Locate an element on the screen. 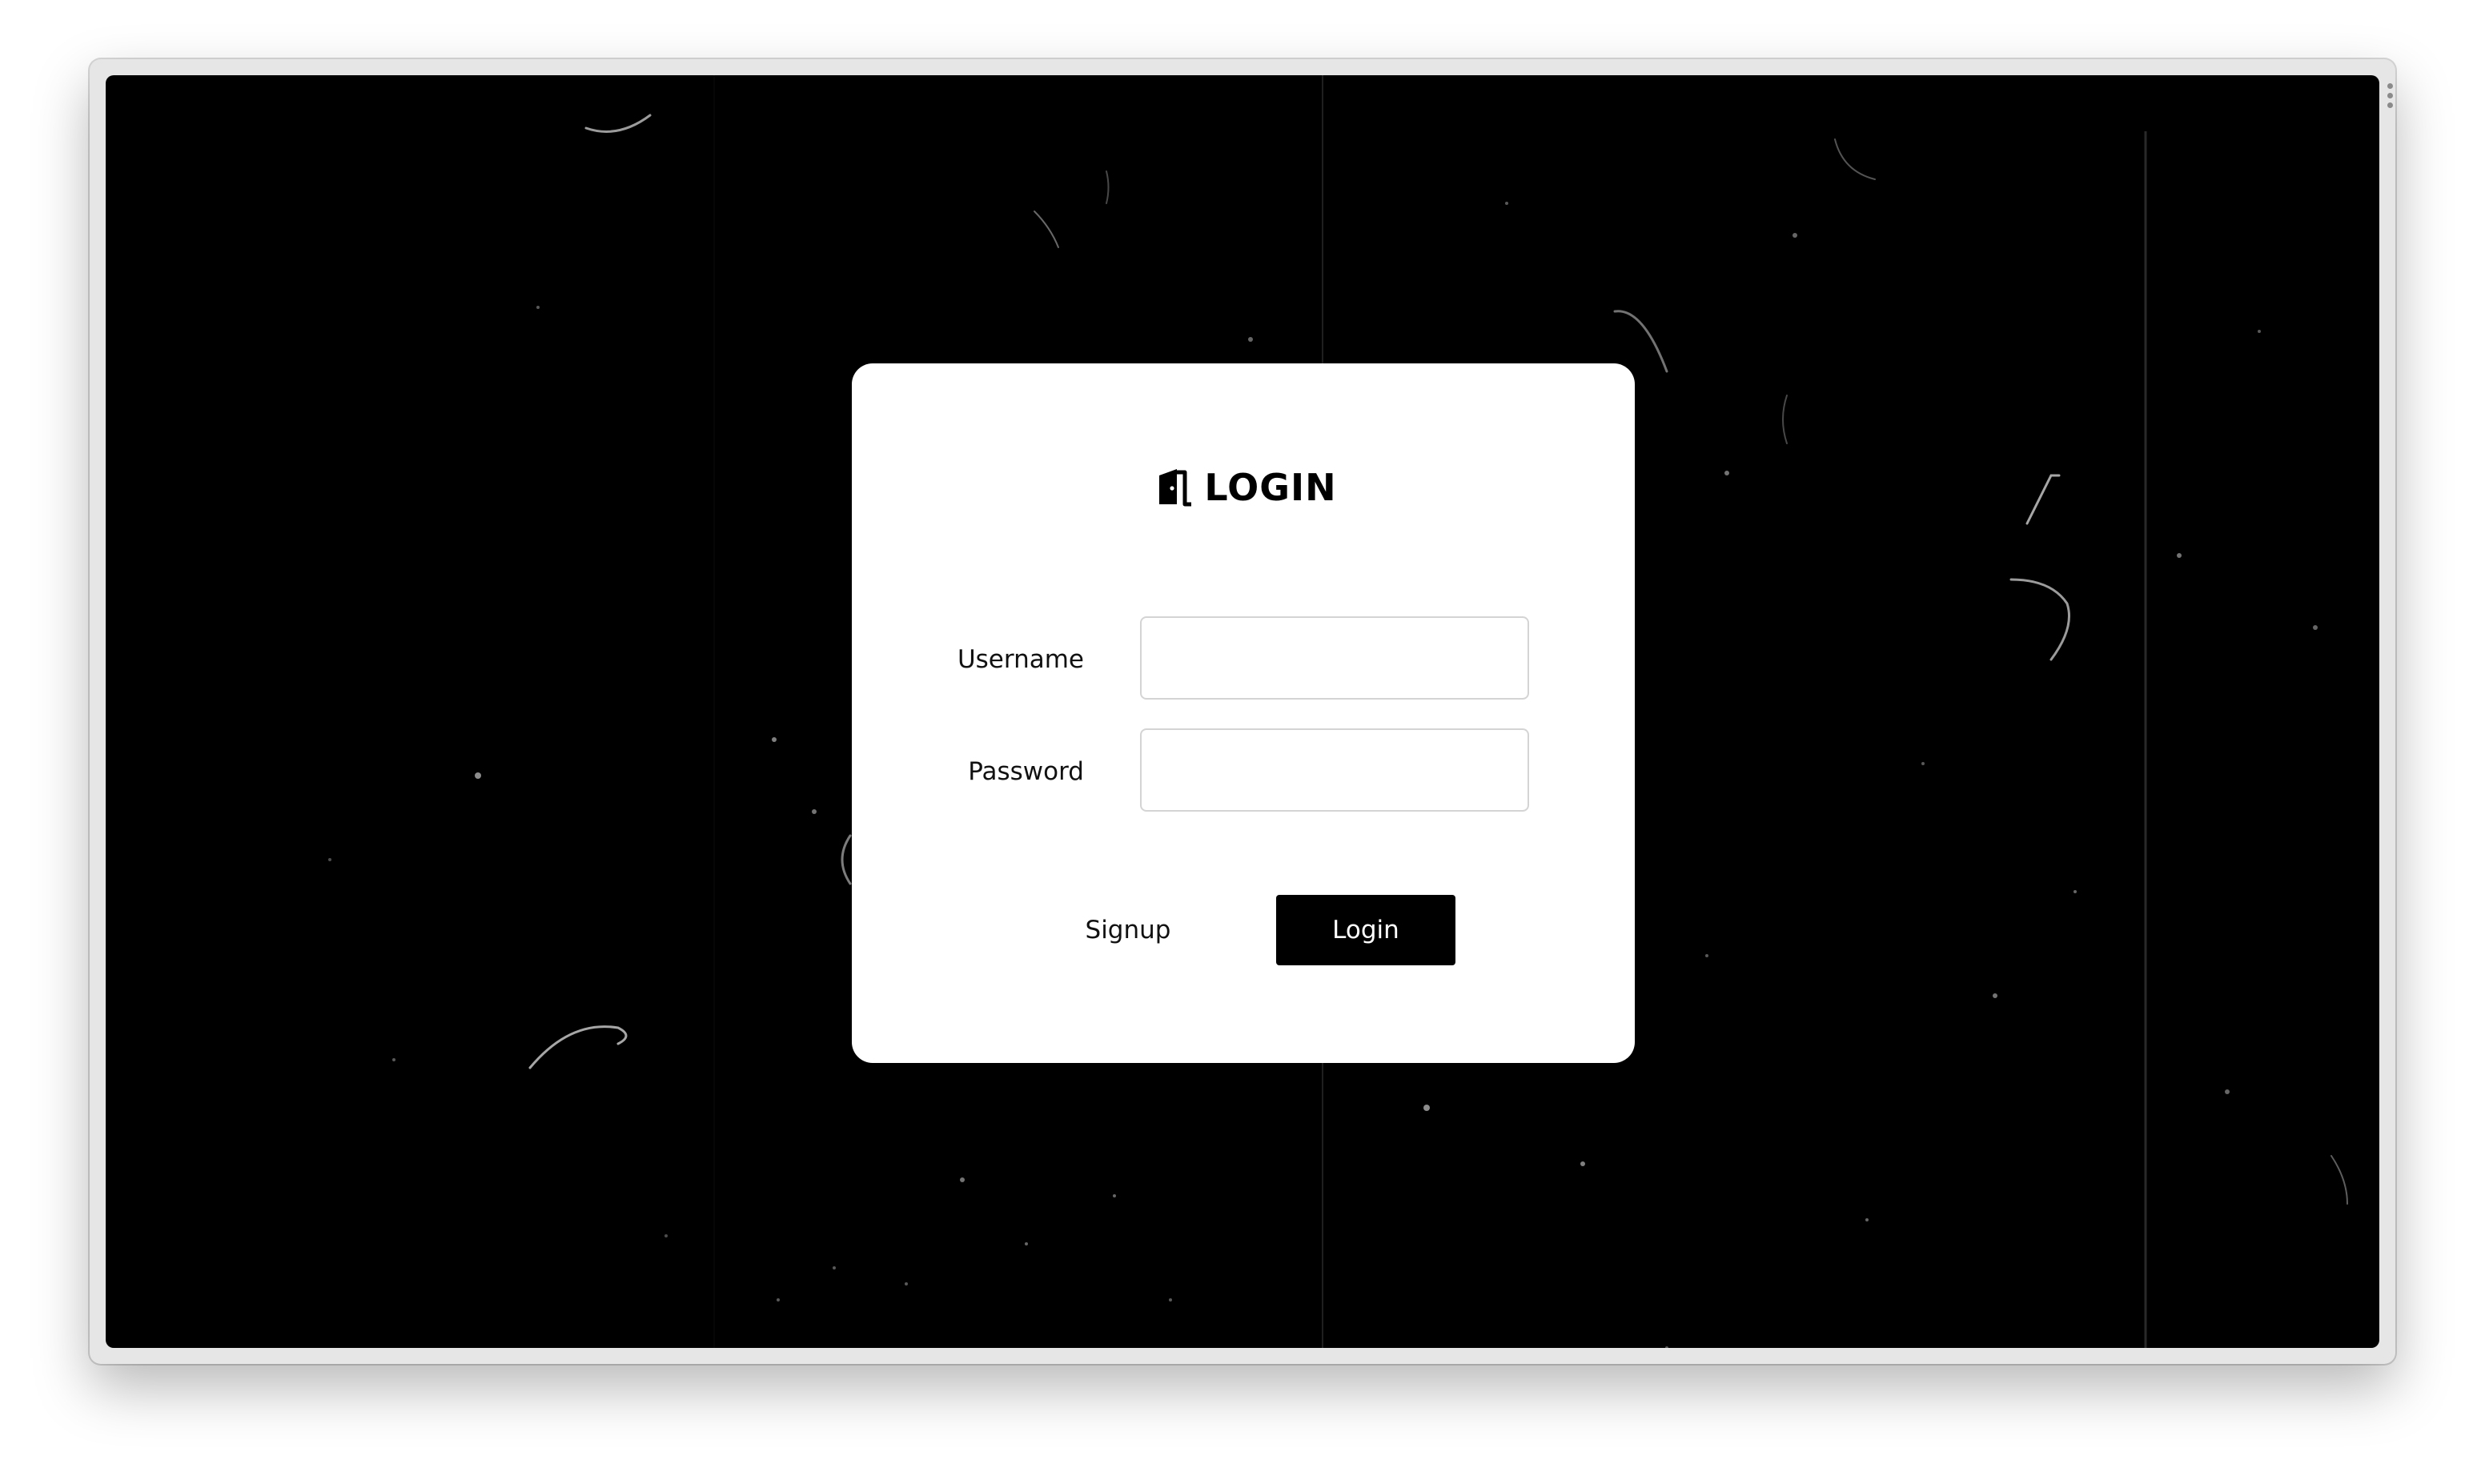  page-title: LOGIN is located at coordinates (1270, 487).